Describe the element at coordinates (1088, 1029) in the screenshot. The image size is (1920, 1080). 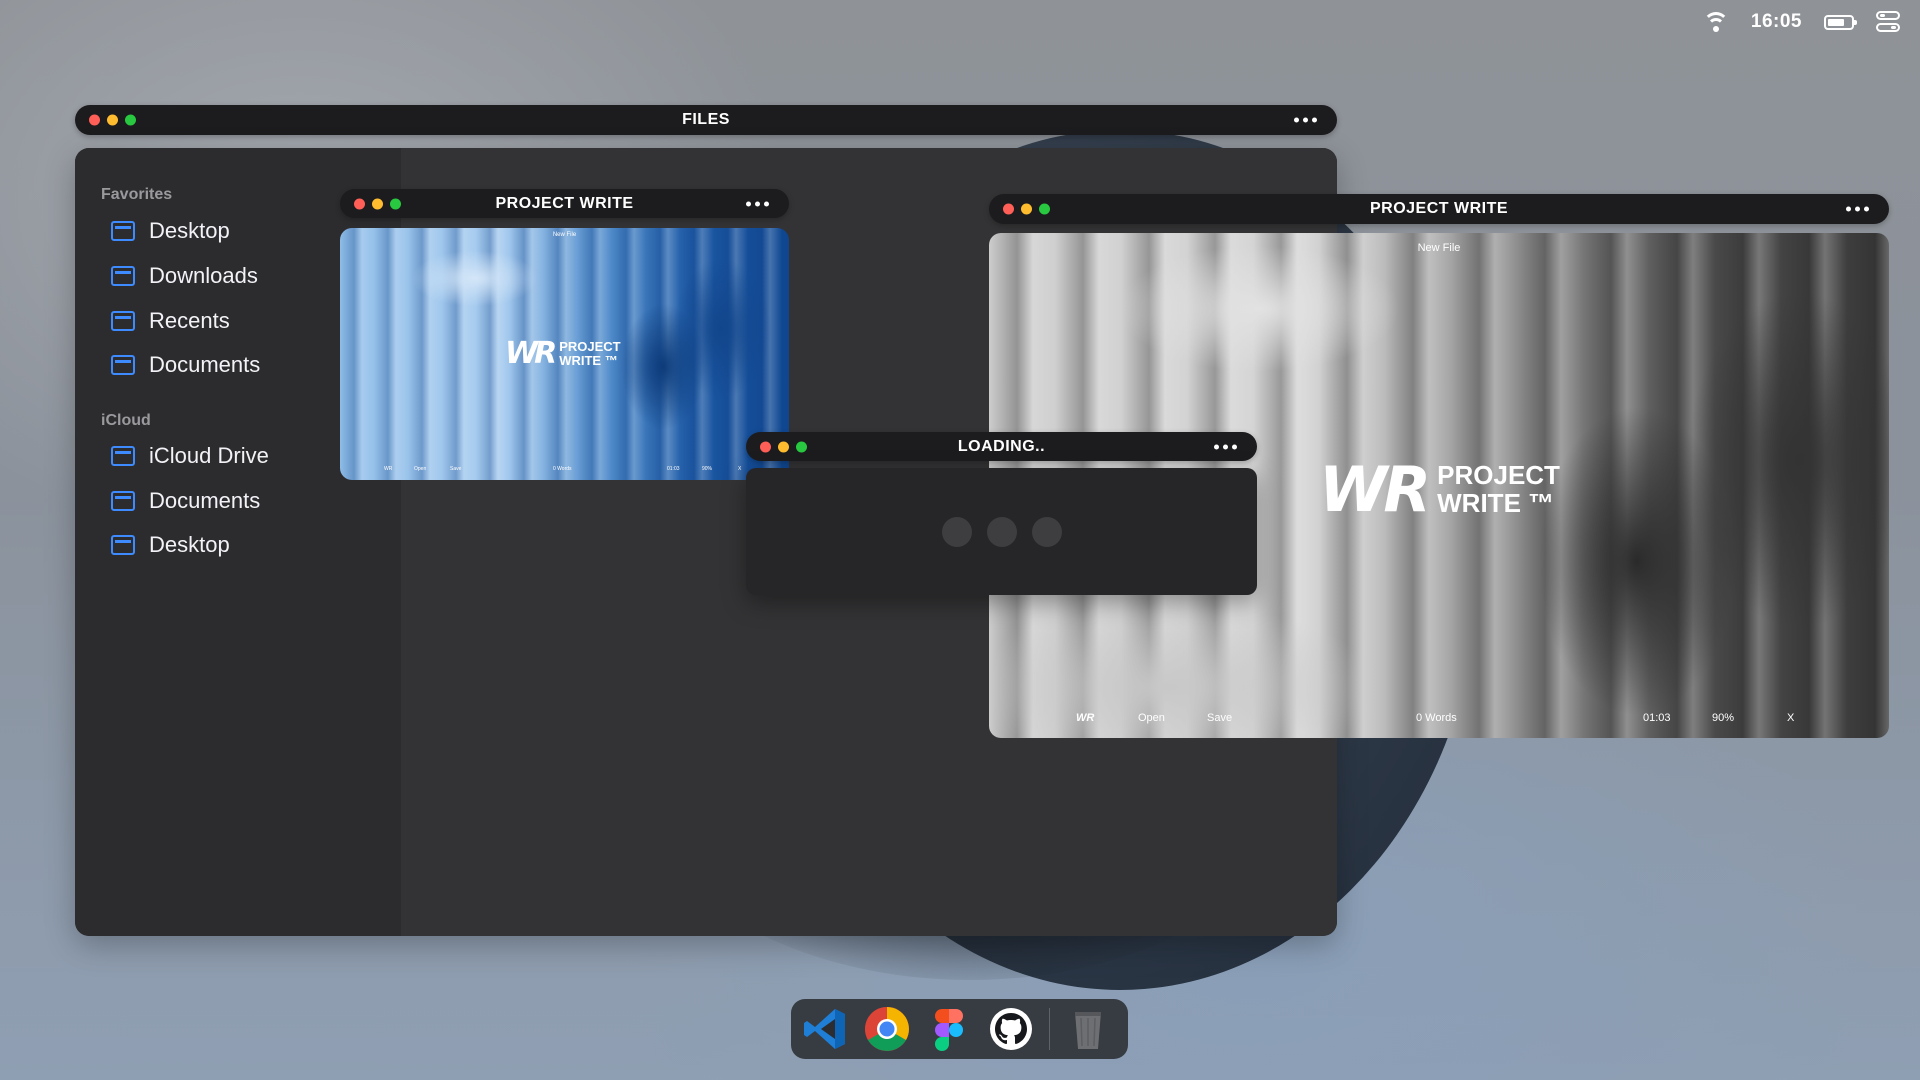
I see `trash-icon` at that location.